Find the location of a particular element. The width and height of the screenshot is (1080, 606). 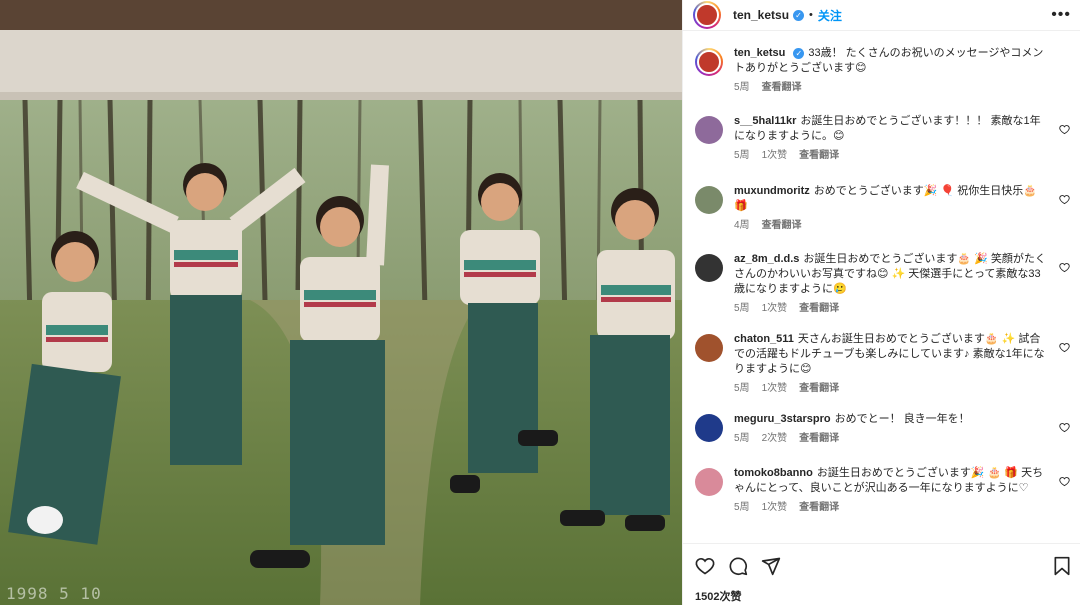

comment-item: meguru_3starspro おめでとー！ 良き一年を！ 5周 2次赞 查看翻译 is located at coordinates (881, 428).